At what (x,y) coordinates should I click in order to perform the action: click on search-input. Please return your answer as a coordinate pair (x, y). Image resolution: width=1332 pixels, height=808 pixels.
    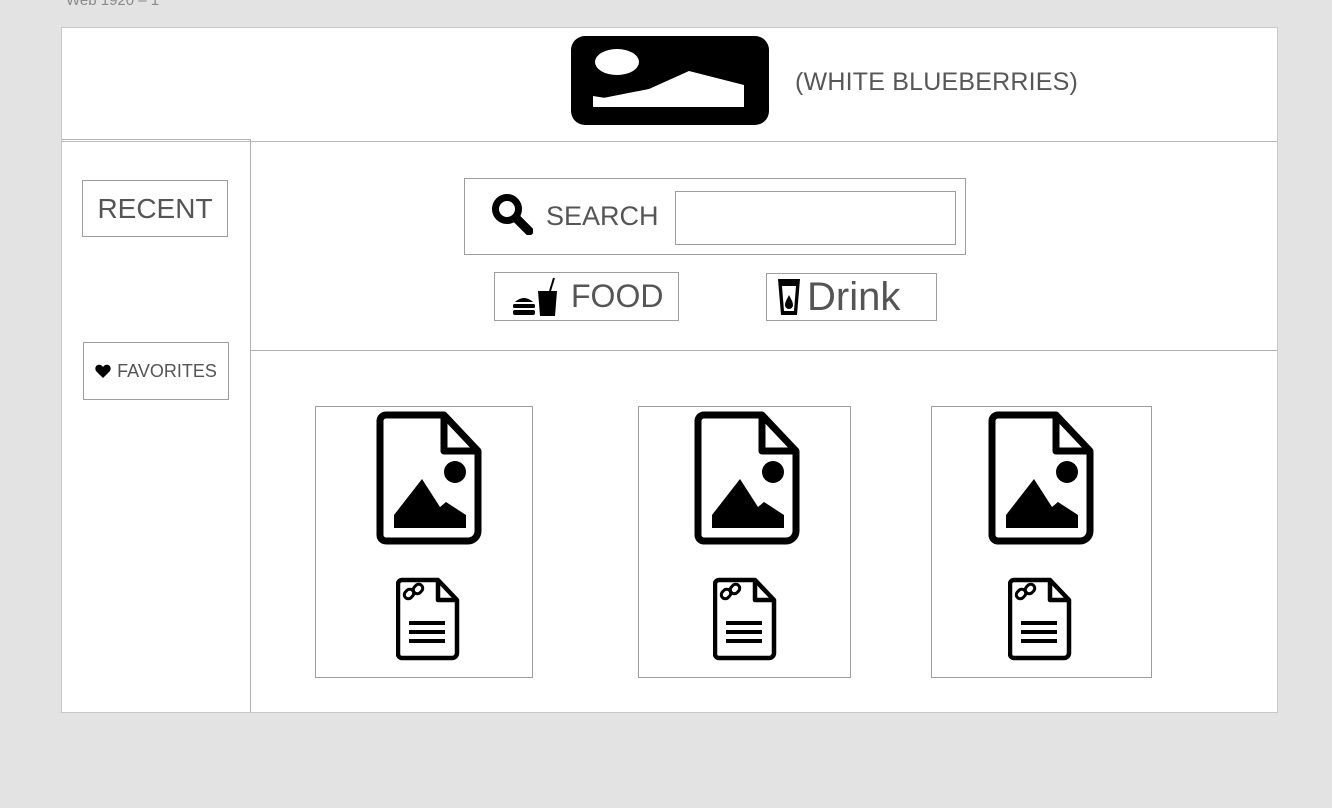
    Looking at the image, I should click on (815, 218).